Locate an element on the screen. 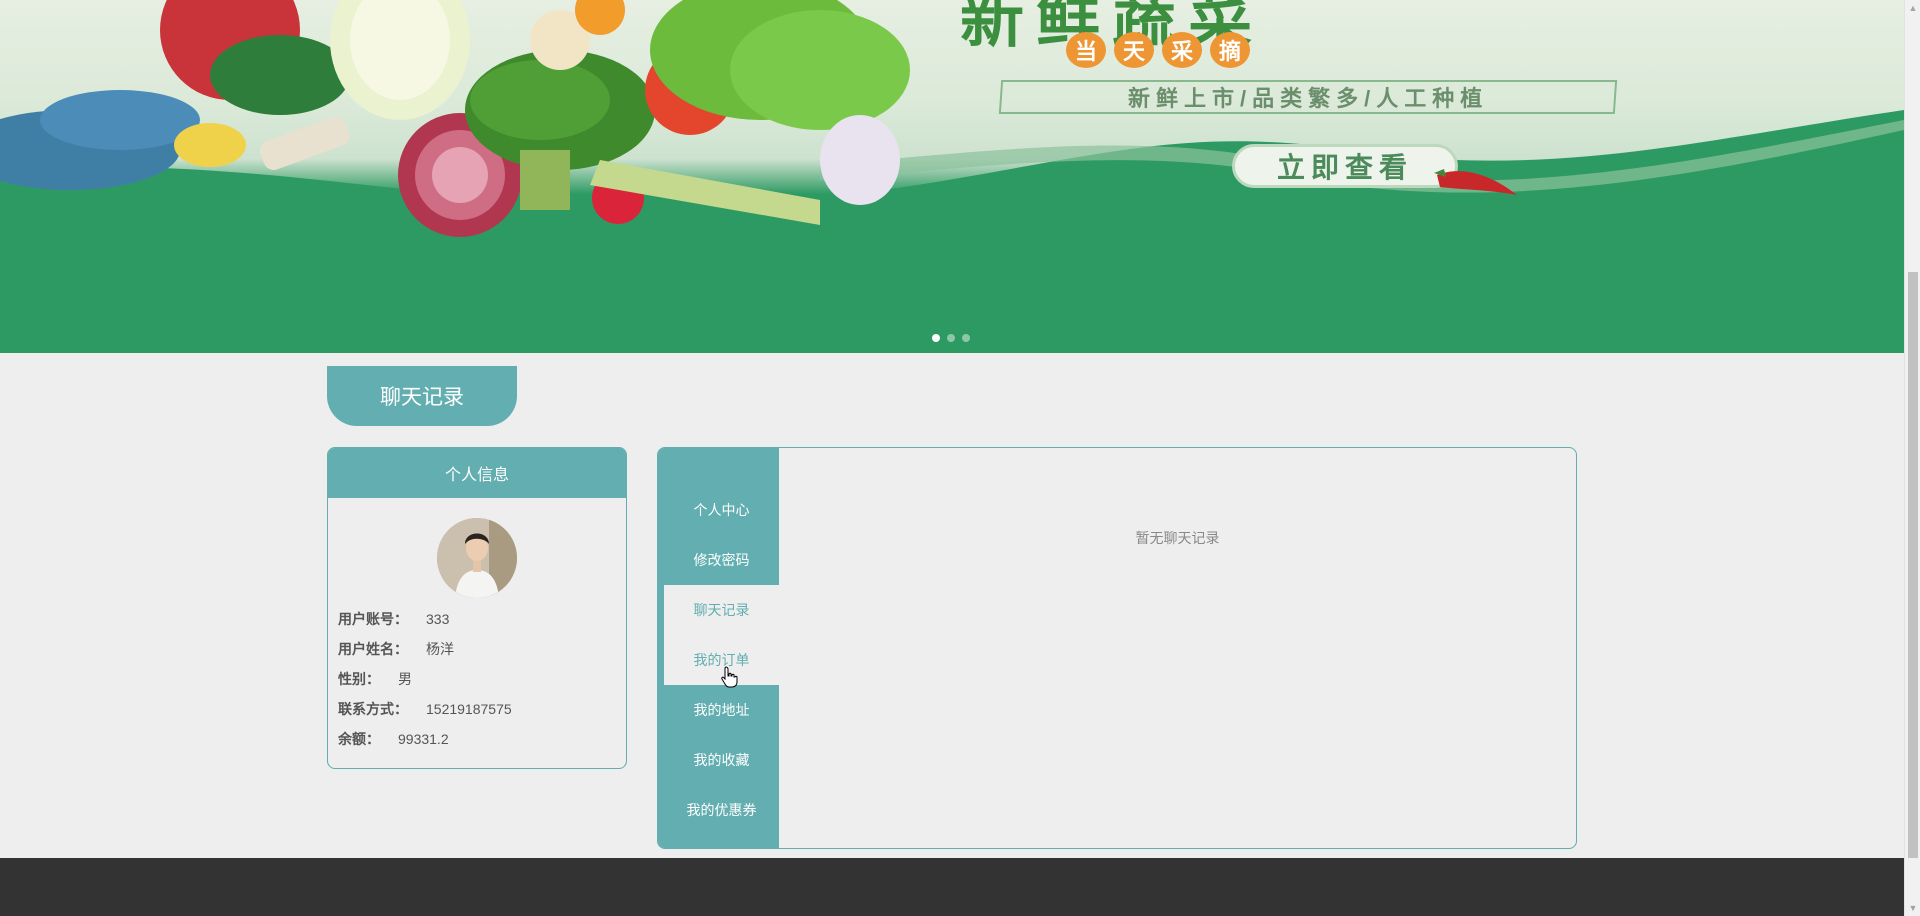  field-label: 用户账号： is located at coordinates (373, 619).